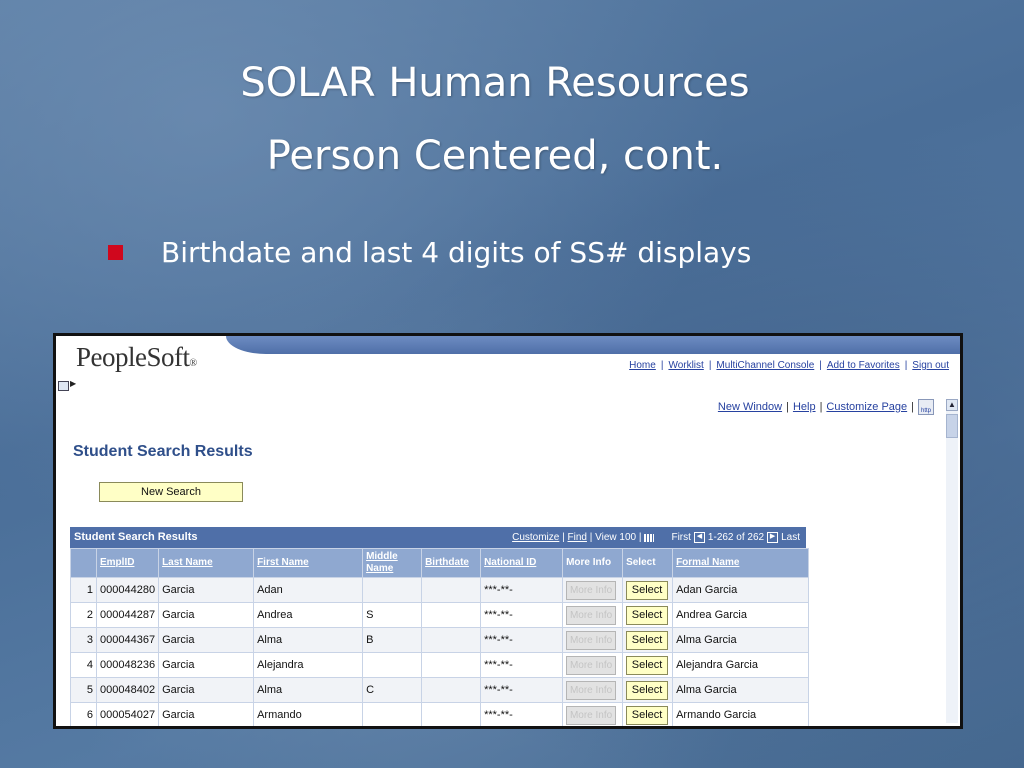 The image size is (1024, 768). I want to click on first-name-cell: Andrea, so click(308, 615).